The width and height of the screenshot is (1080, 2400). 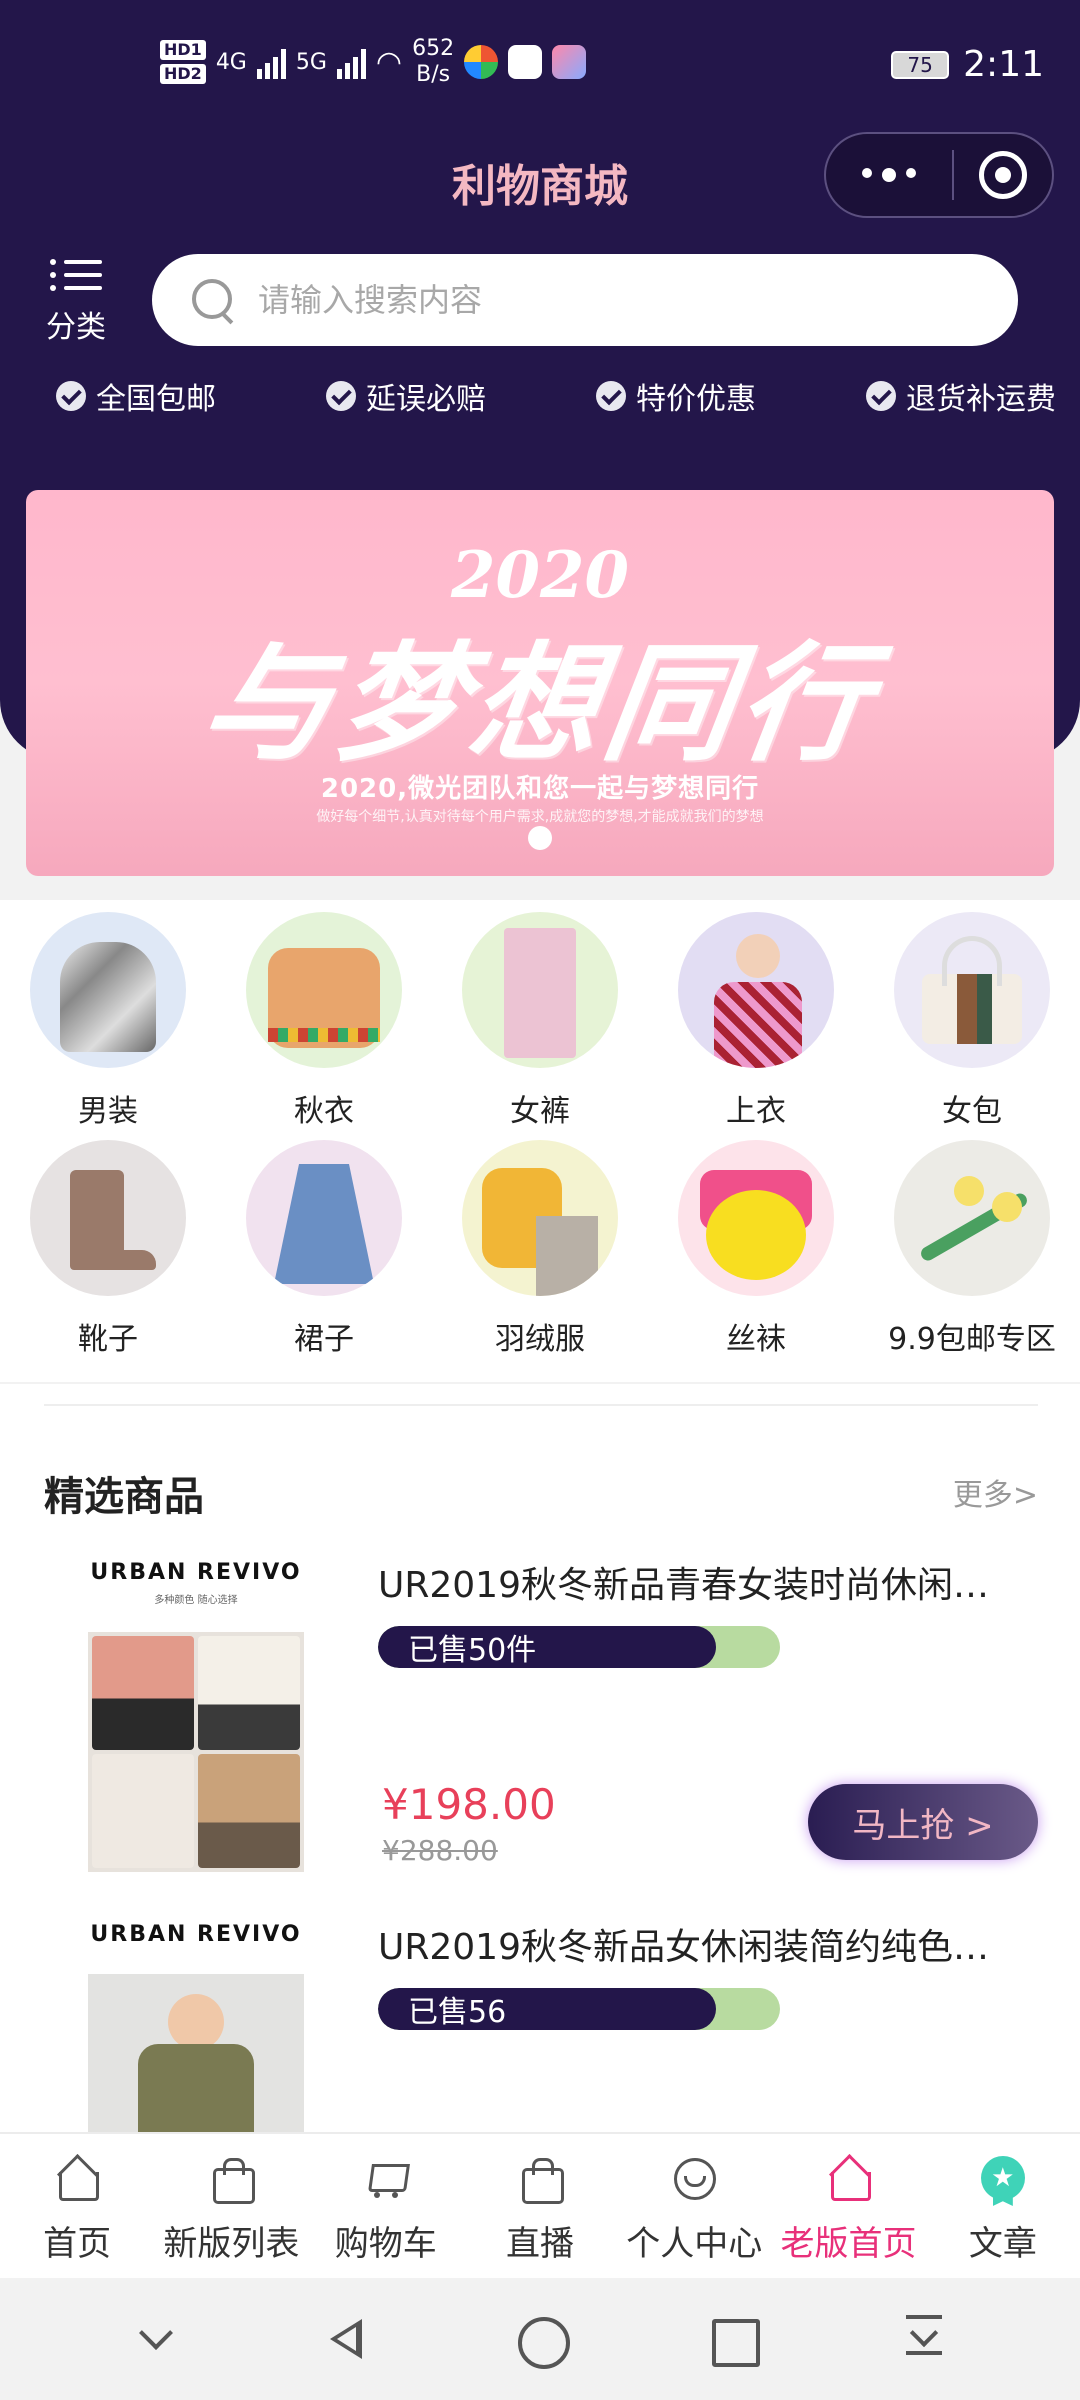 What do you see at coordinates (694, 2178) in the screenshot?
I see `face-icon` at bounding box center [694, 2178].